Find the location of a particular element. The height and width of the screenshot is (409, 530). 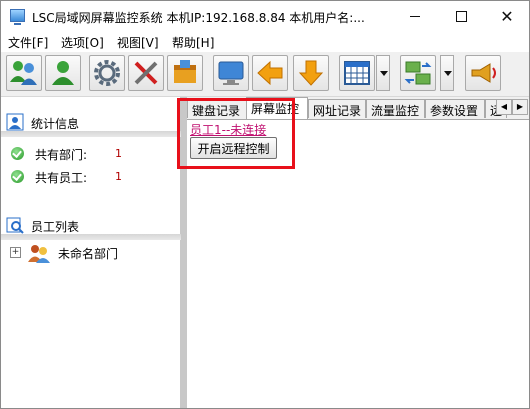

close-button: ✕ is located at coordinates (507, 16).